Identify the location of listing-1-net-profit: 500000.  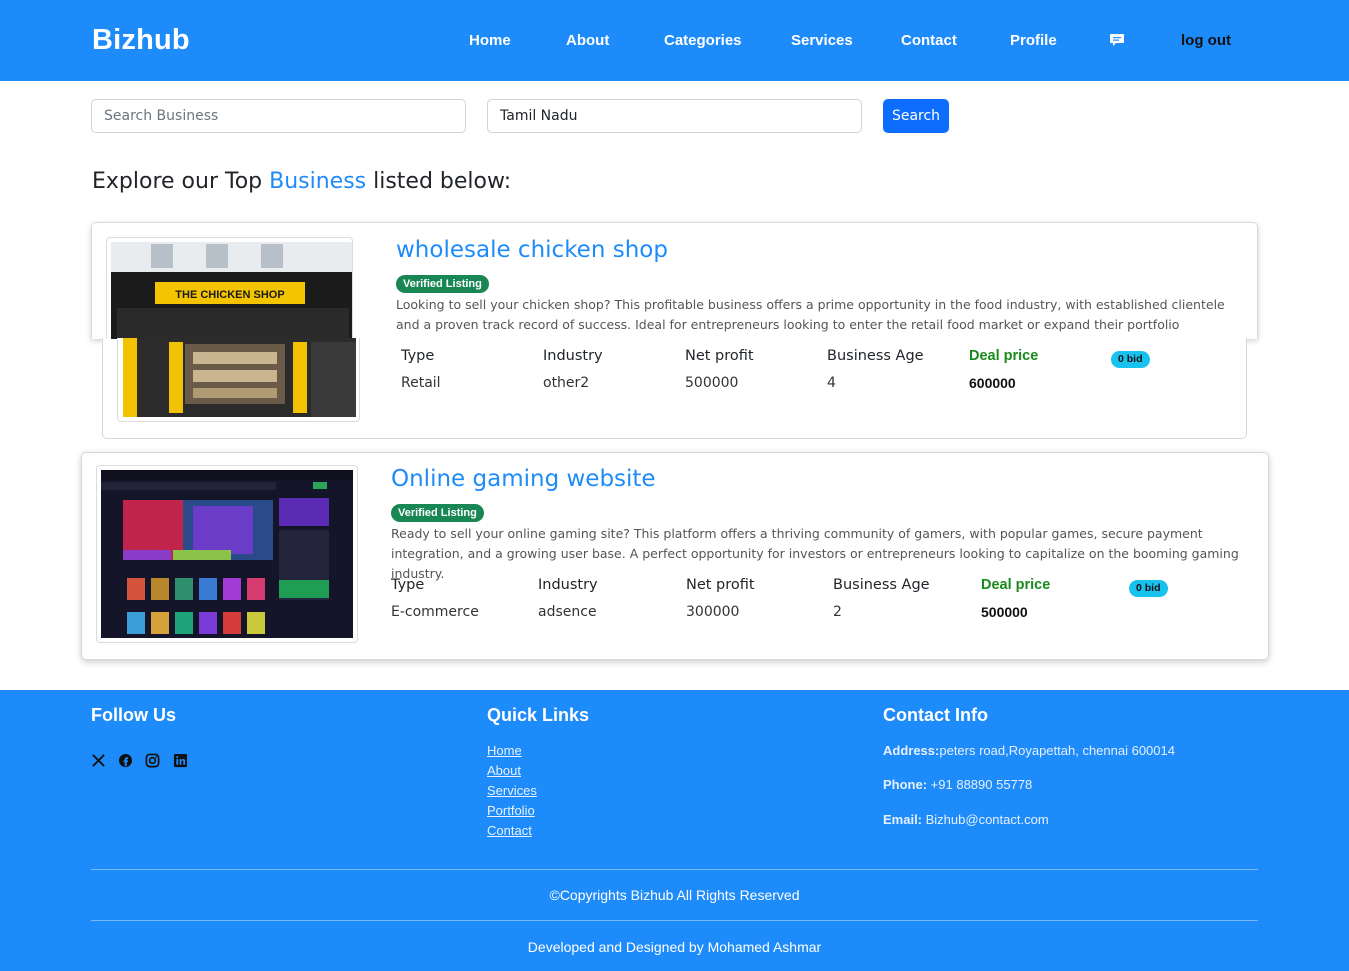
(712, 383).